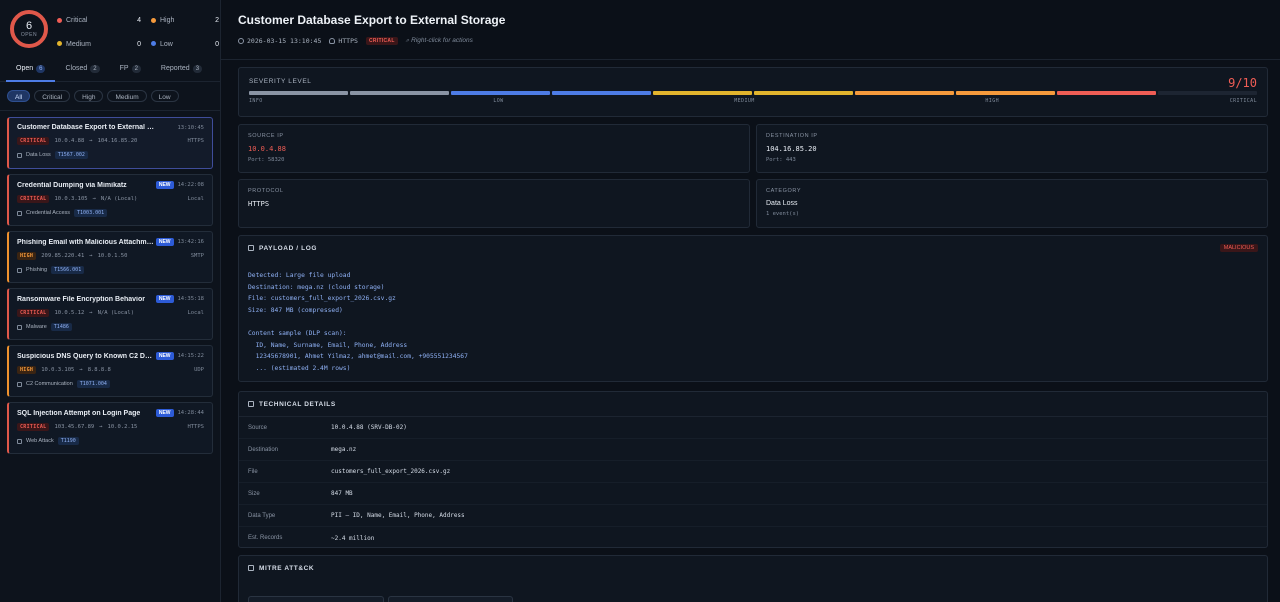  Describe the element at coordinates (153, 44) in the screenshot. I see `low-dot-icon` at that location.